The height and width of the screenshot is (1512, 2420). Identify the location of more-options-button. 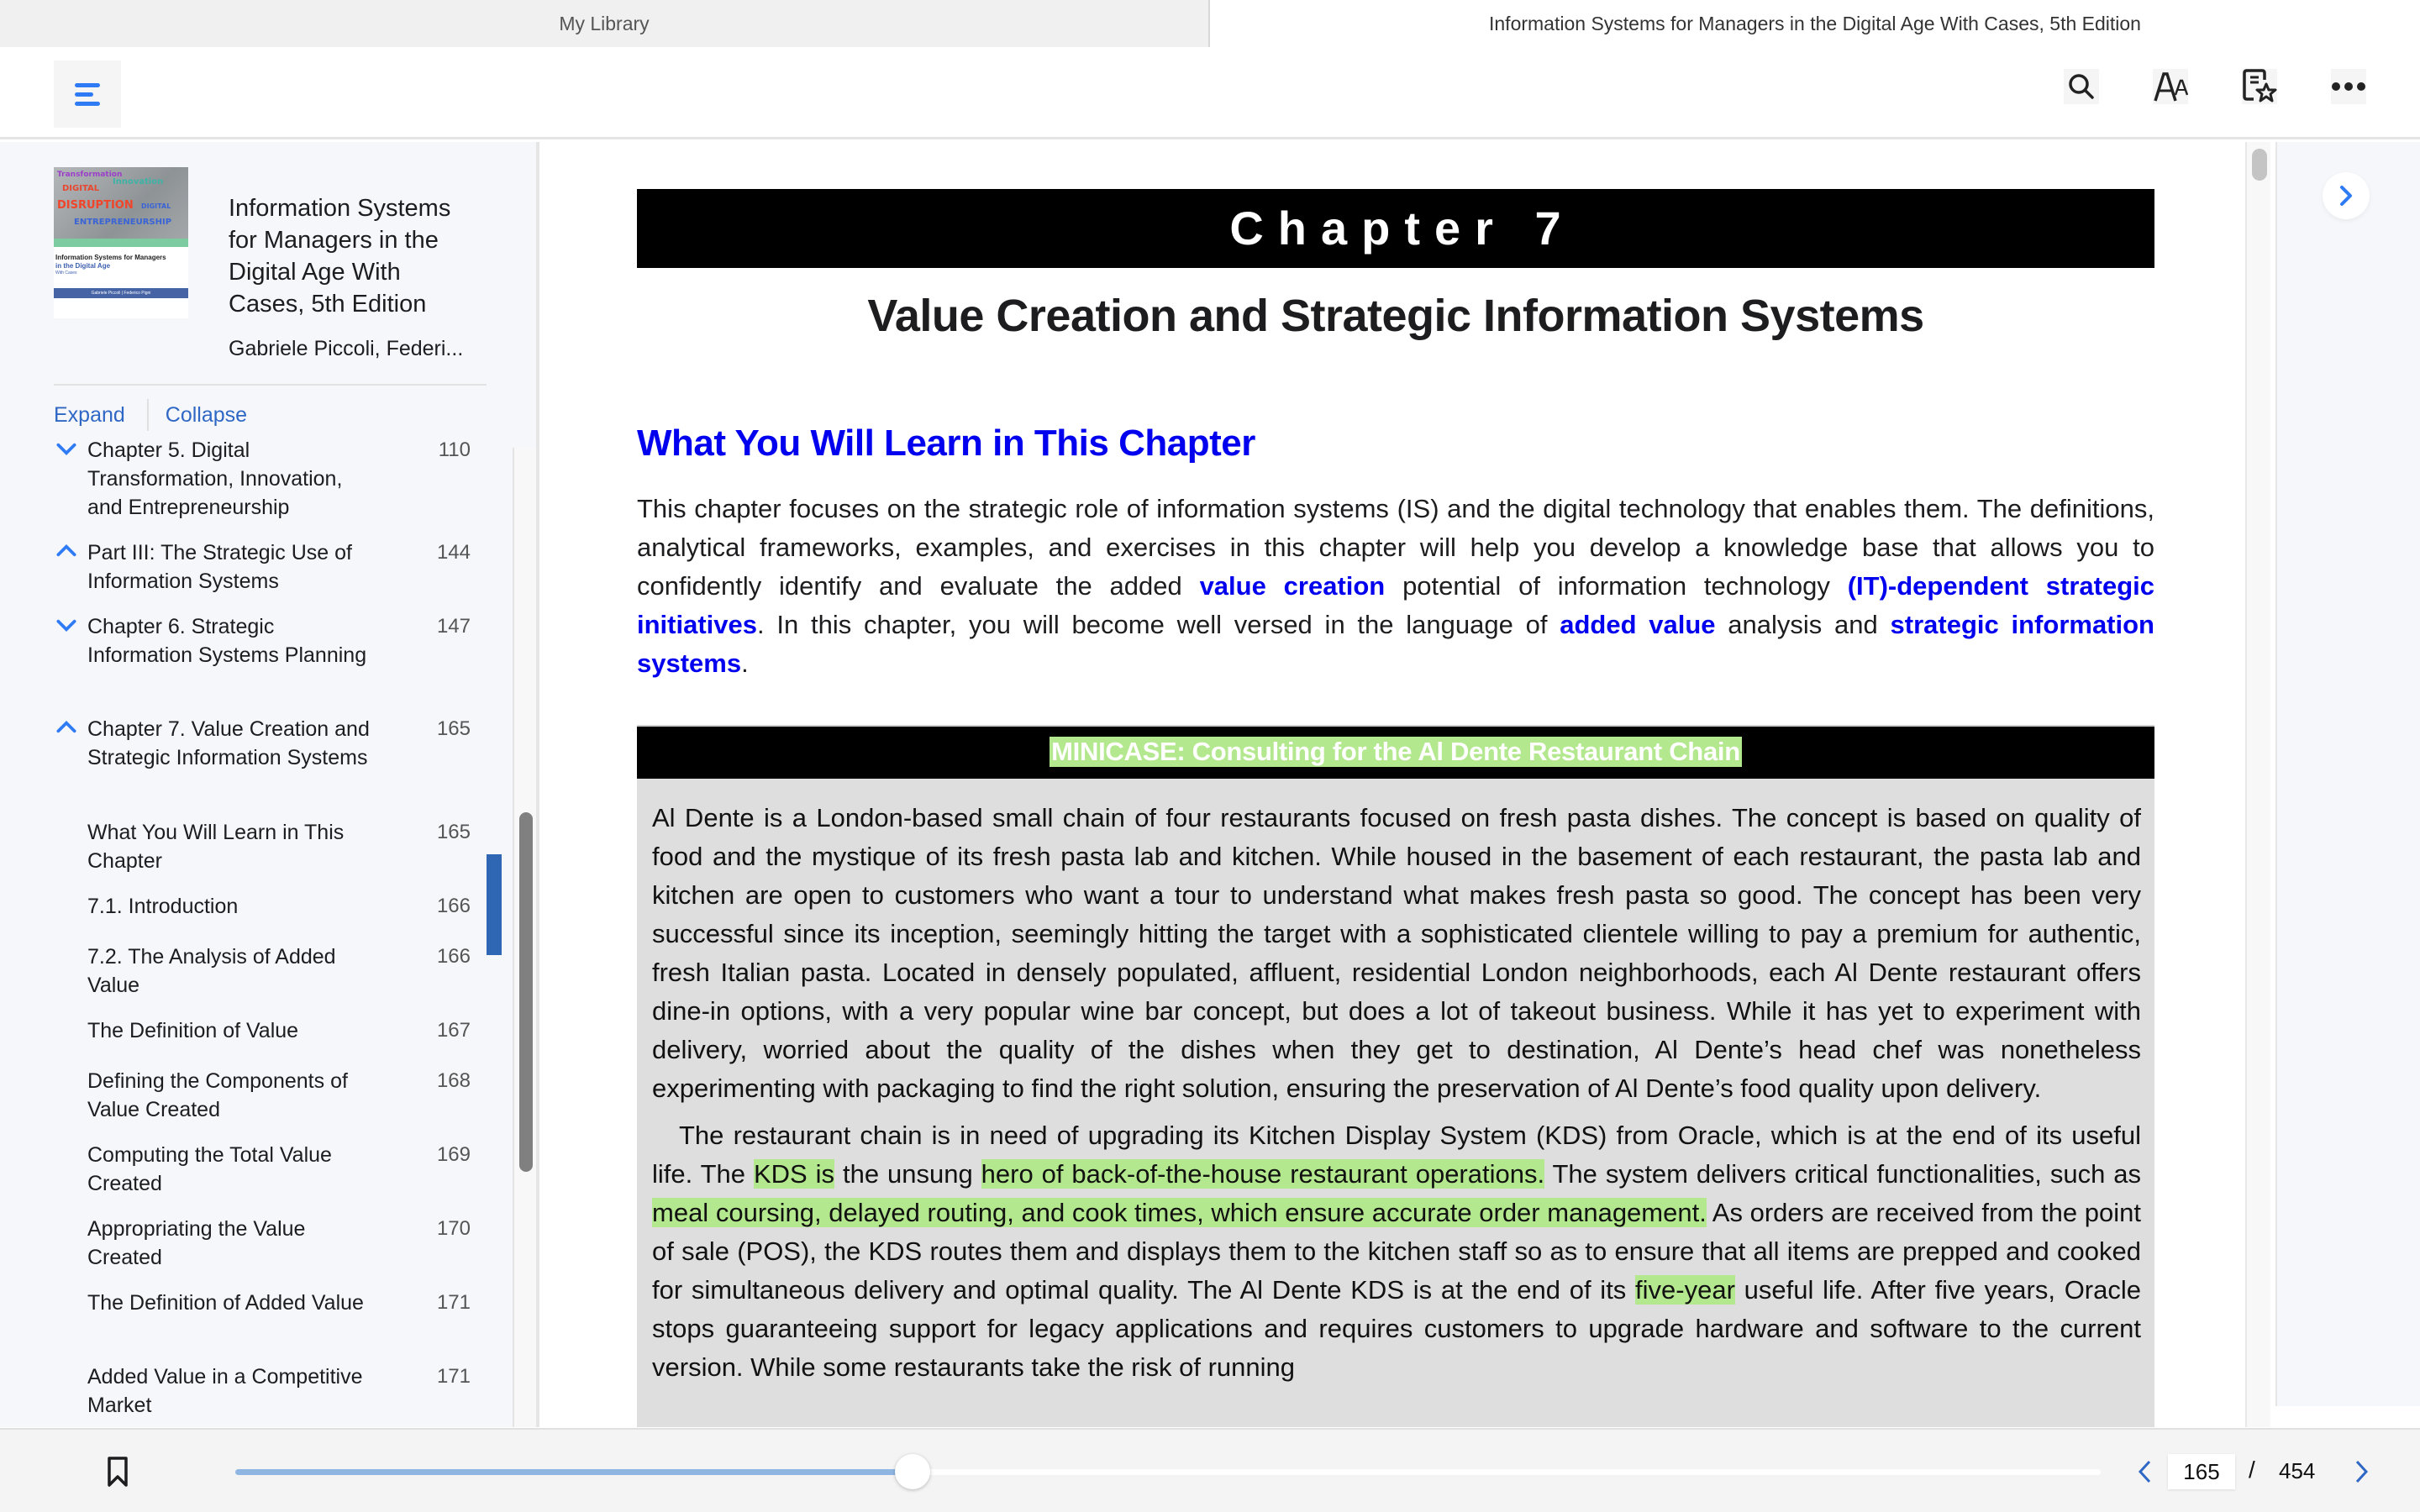
(2348, 86).